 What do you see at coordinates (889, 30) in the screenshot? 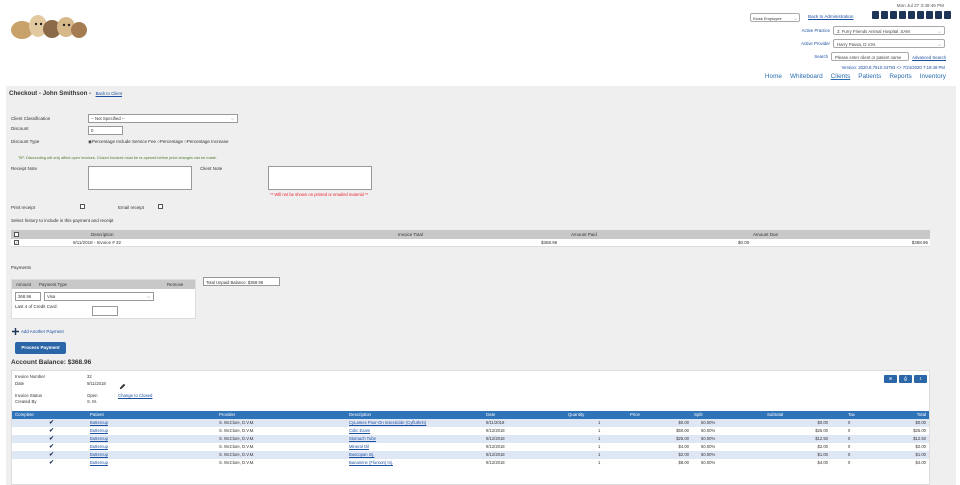
I see `active-practice-select: 3. Furry Friends Animal Hospital .SAM ⌵` at bounding box center [889, 30].